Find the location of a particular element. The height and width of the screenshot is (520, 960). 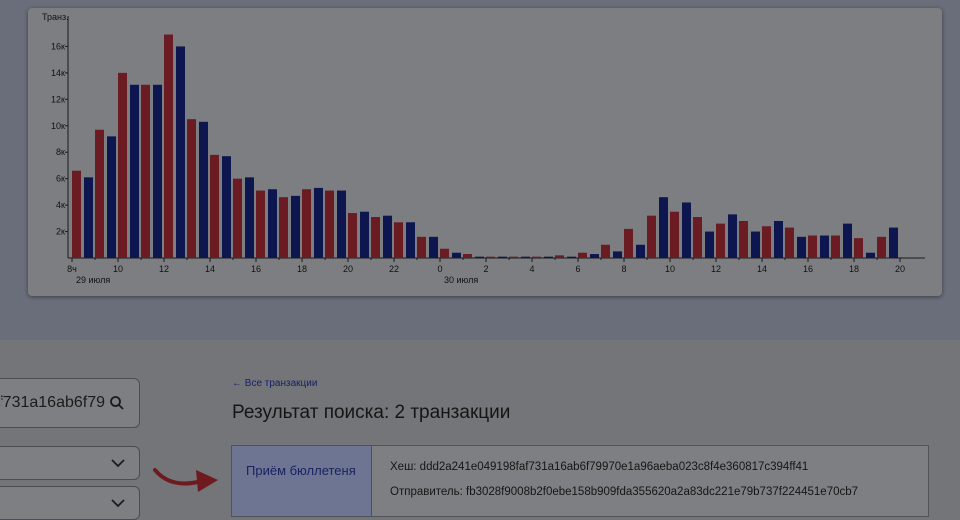

x-tick-label: 4 is located at coordinates (531, 269).